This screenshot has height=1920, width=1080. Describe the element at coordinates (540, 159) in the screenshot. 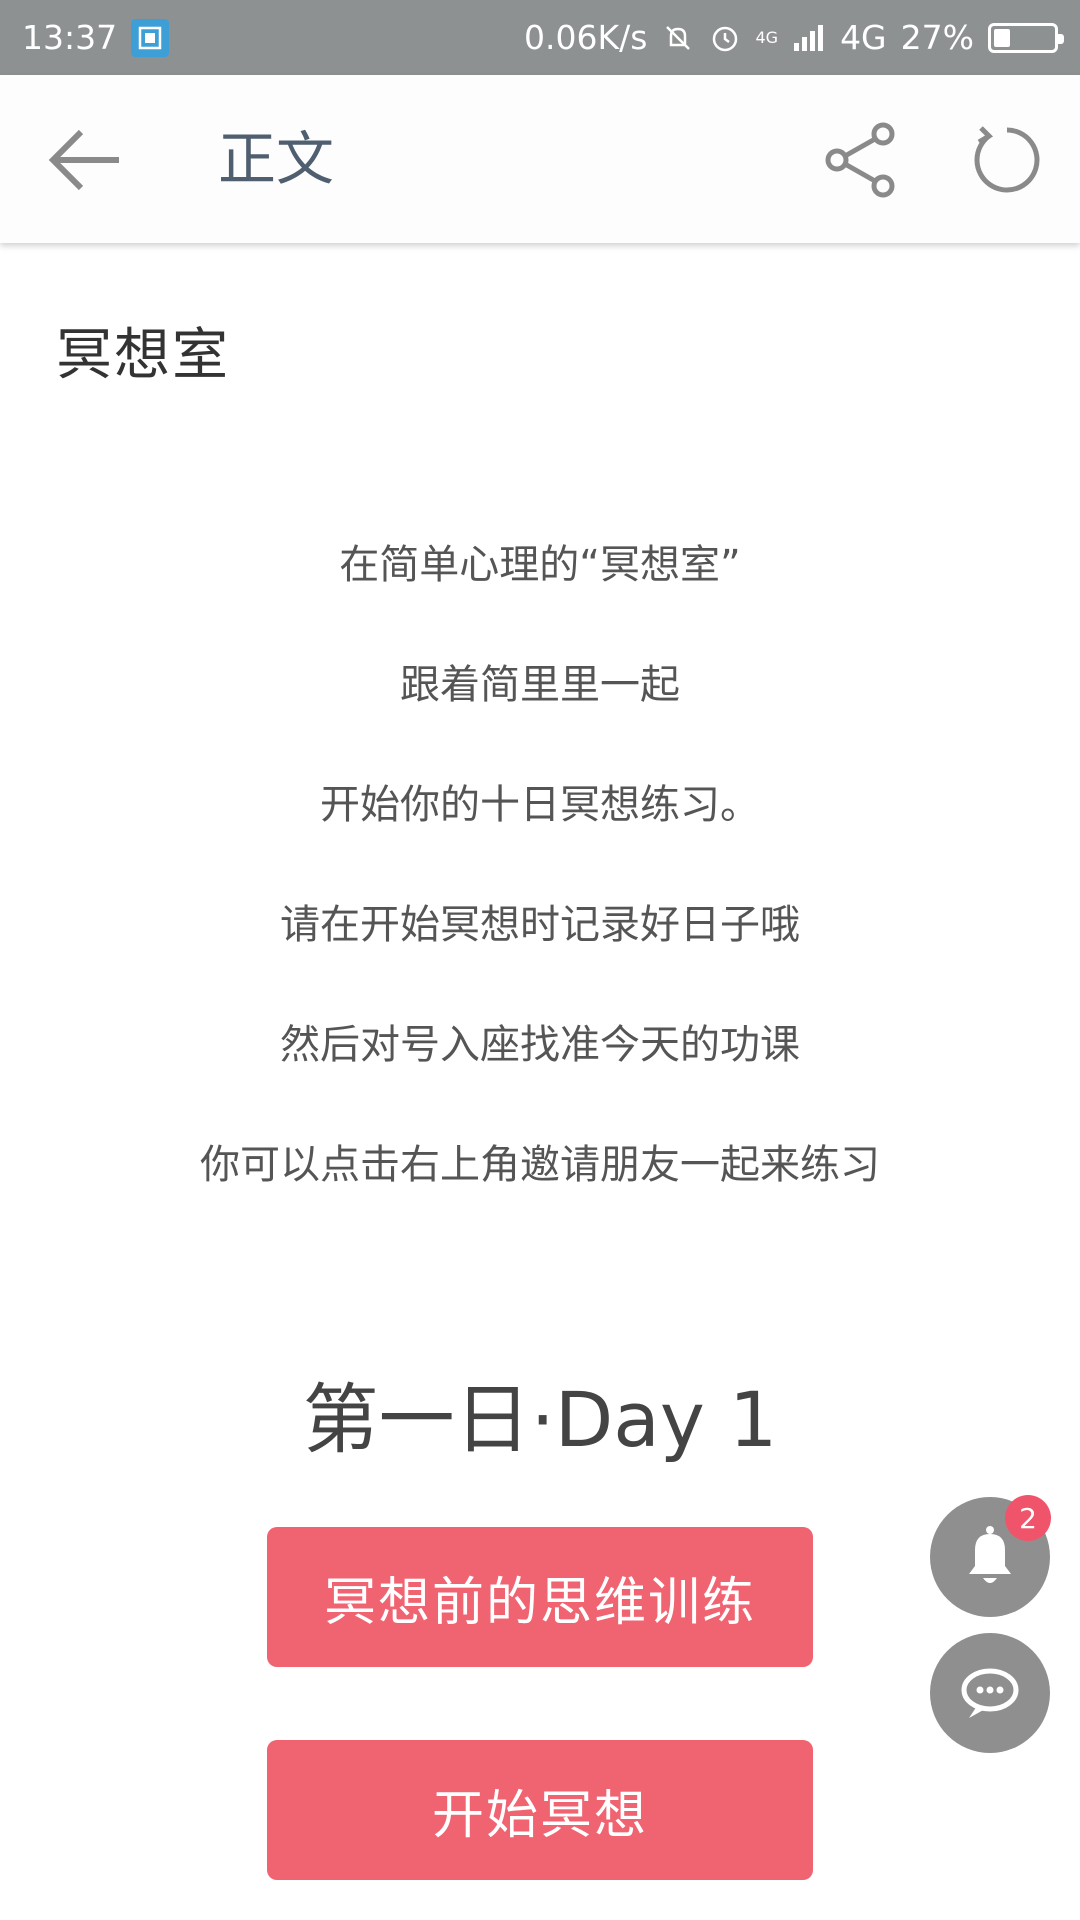

I see `app-bar: 正文` at that location.